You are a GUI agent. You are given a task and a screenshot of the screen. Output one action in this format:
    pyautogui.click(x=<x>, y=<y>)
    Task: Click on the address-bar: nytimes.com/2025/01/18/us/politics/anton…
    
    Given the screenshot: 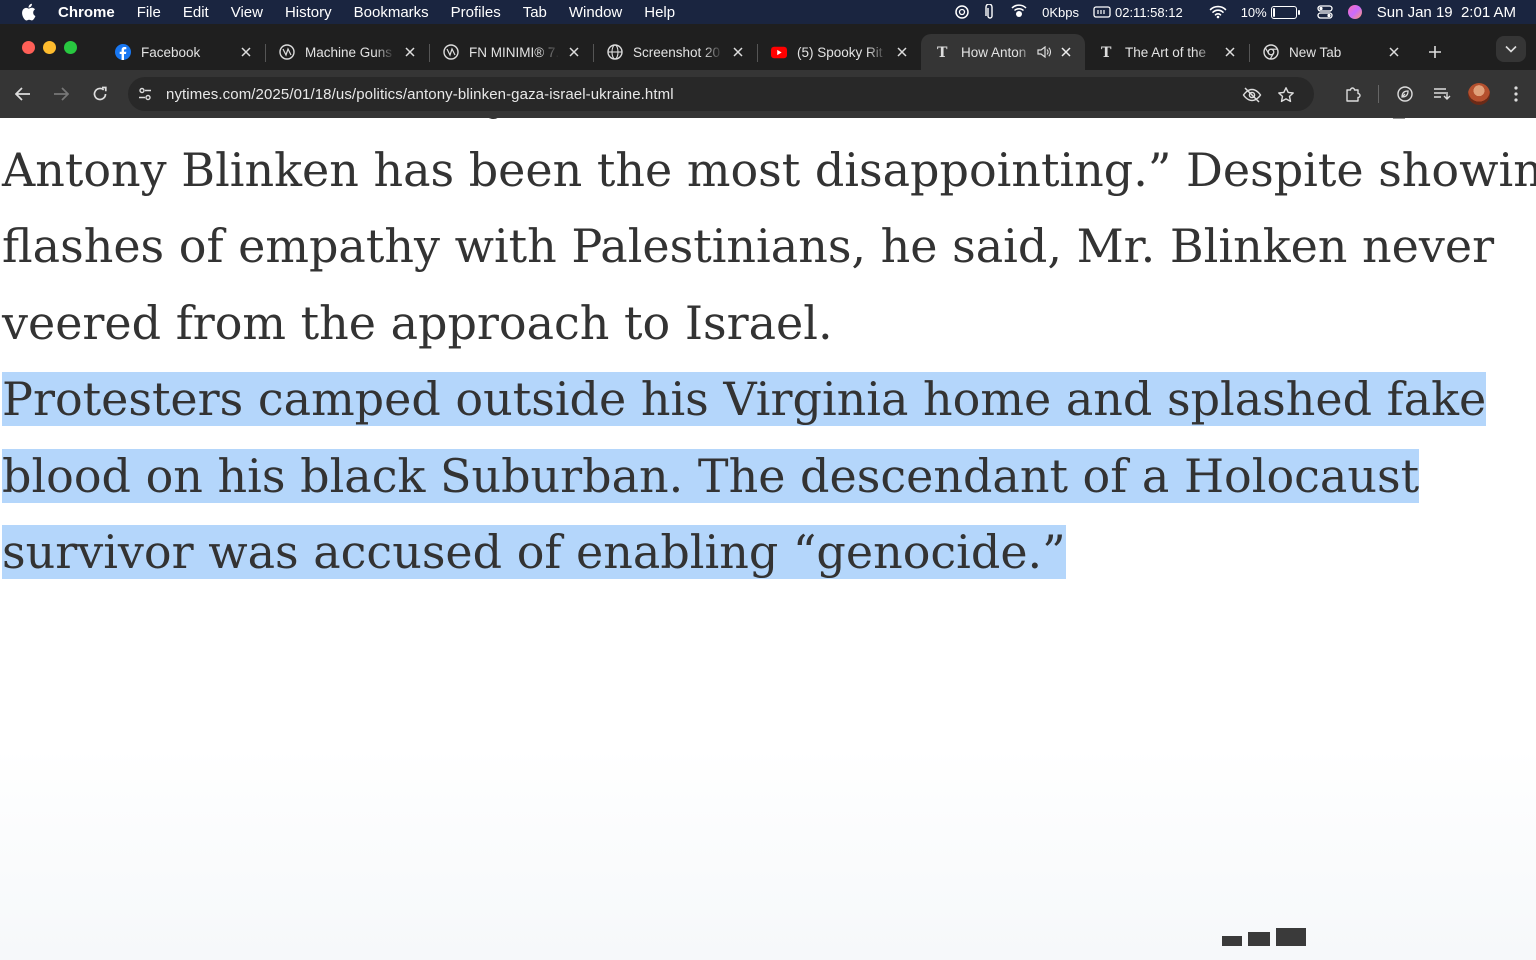 What is the action you would take?
    pyautogui.click(x=721, y=94)
    